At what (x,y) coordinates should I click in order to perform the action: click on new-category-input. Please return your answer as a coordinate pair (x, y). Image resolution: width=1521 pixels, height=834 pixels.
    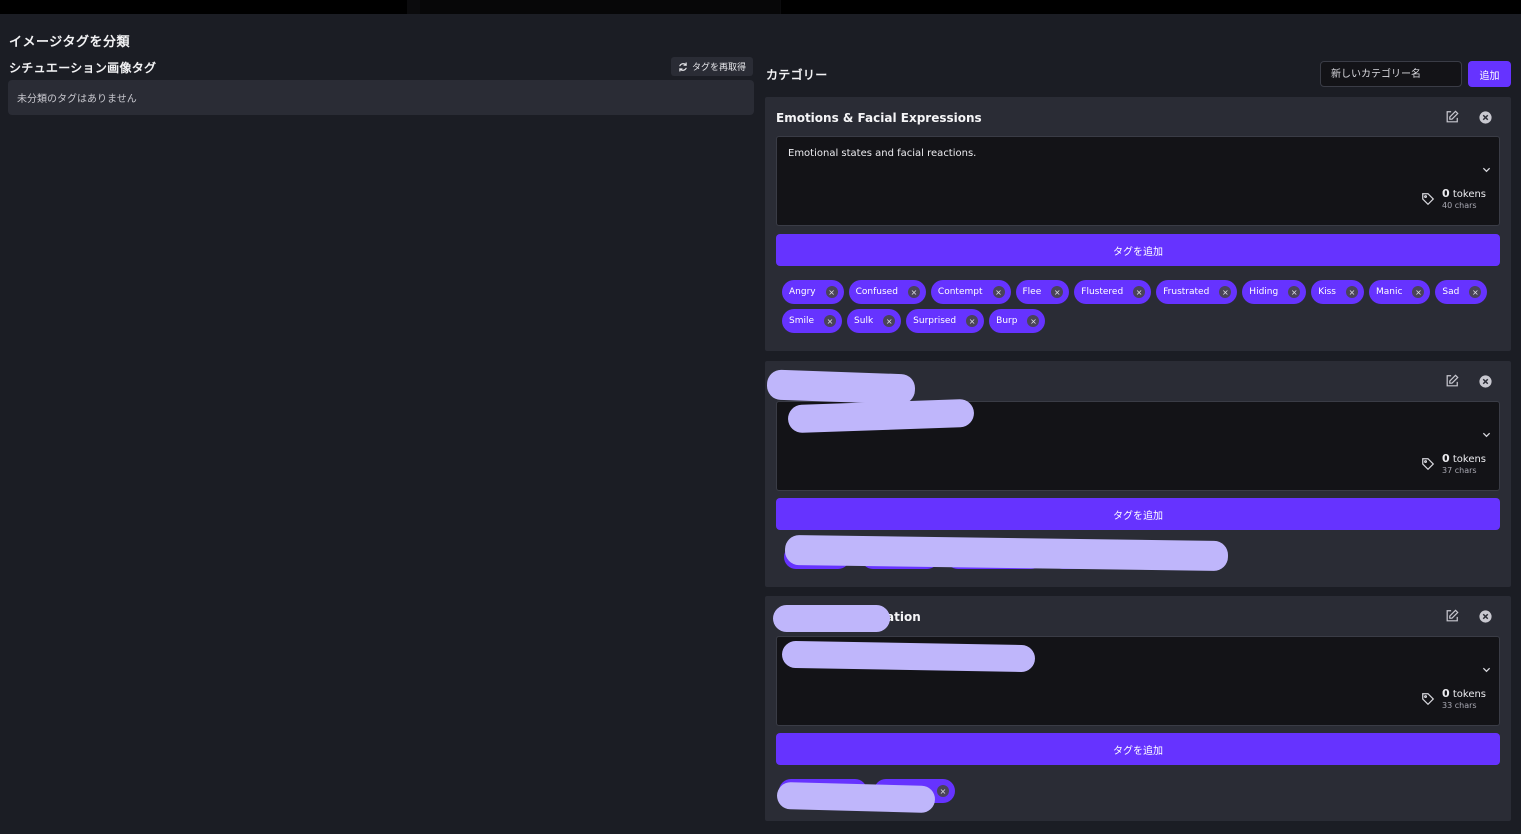
    Looking at the image, I should click on (1391, 74).